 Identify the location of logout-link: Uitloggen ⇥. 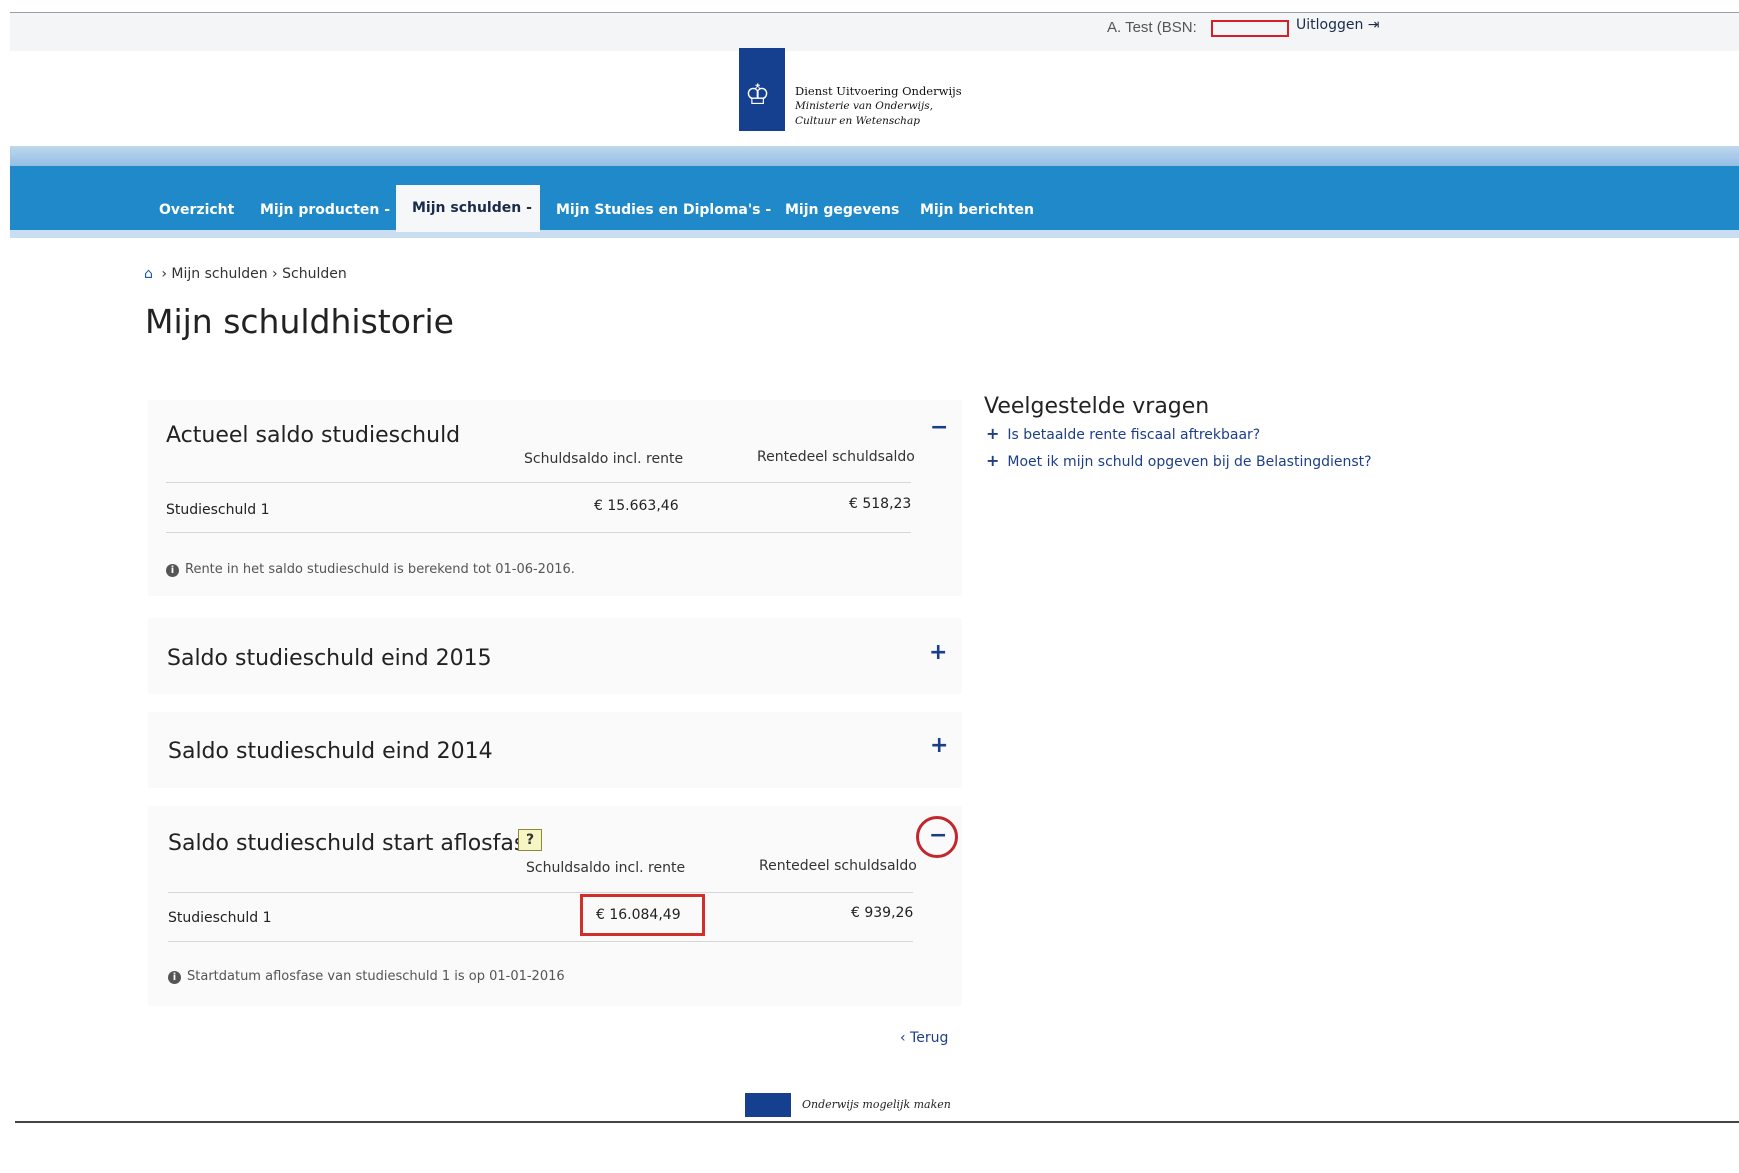
(1338, 25).